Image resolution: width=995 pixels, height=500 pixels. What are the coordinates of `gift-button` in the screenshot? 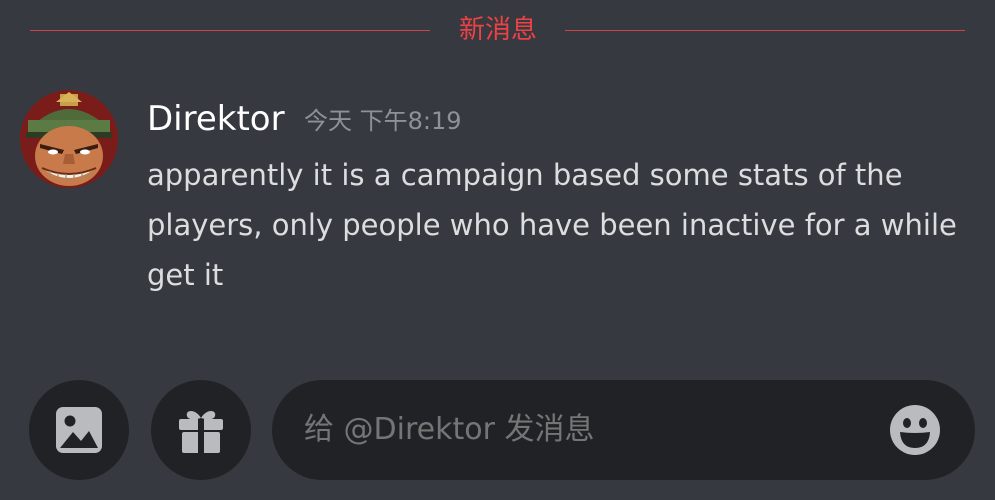 It's located at (201, 430).